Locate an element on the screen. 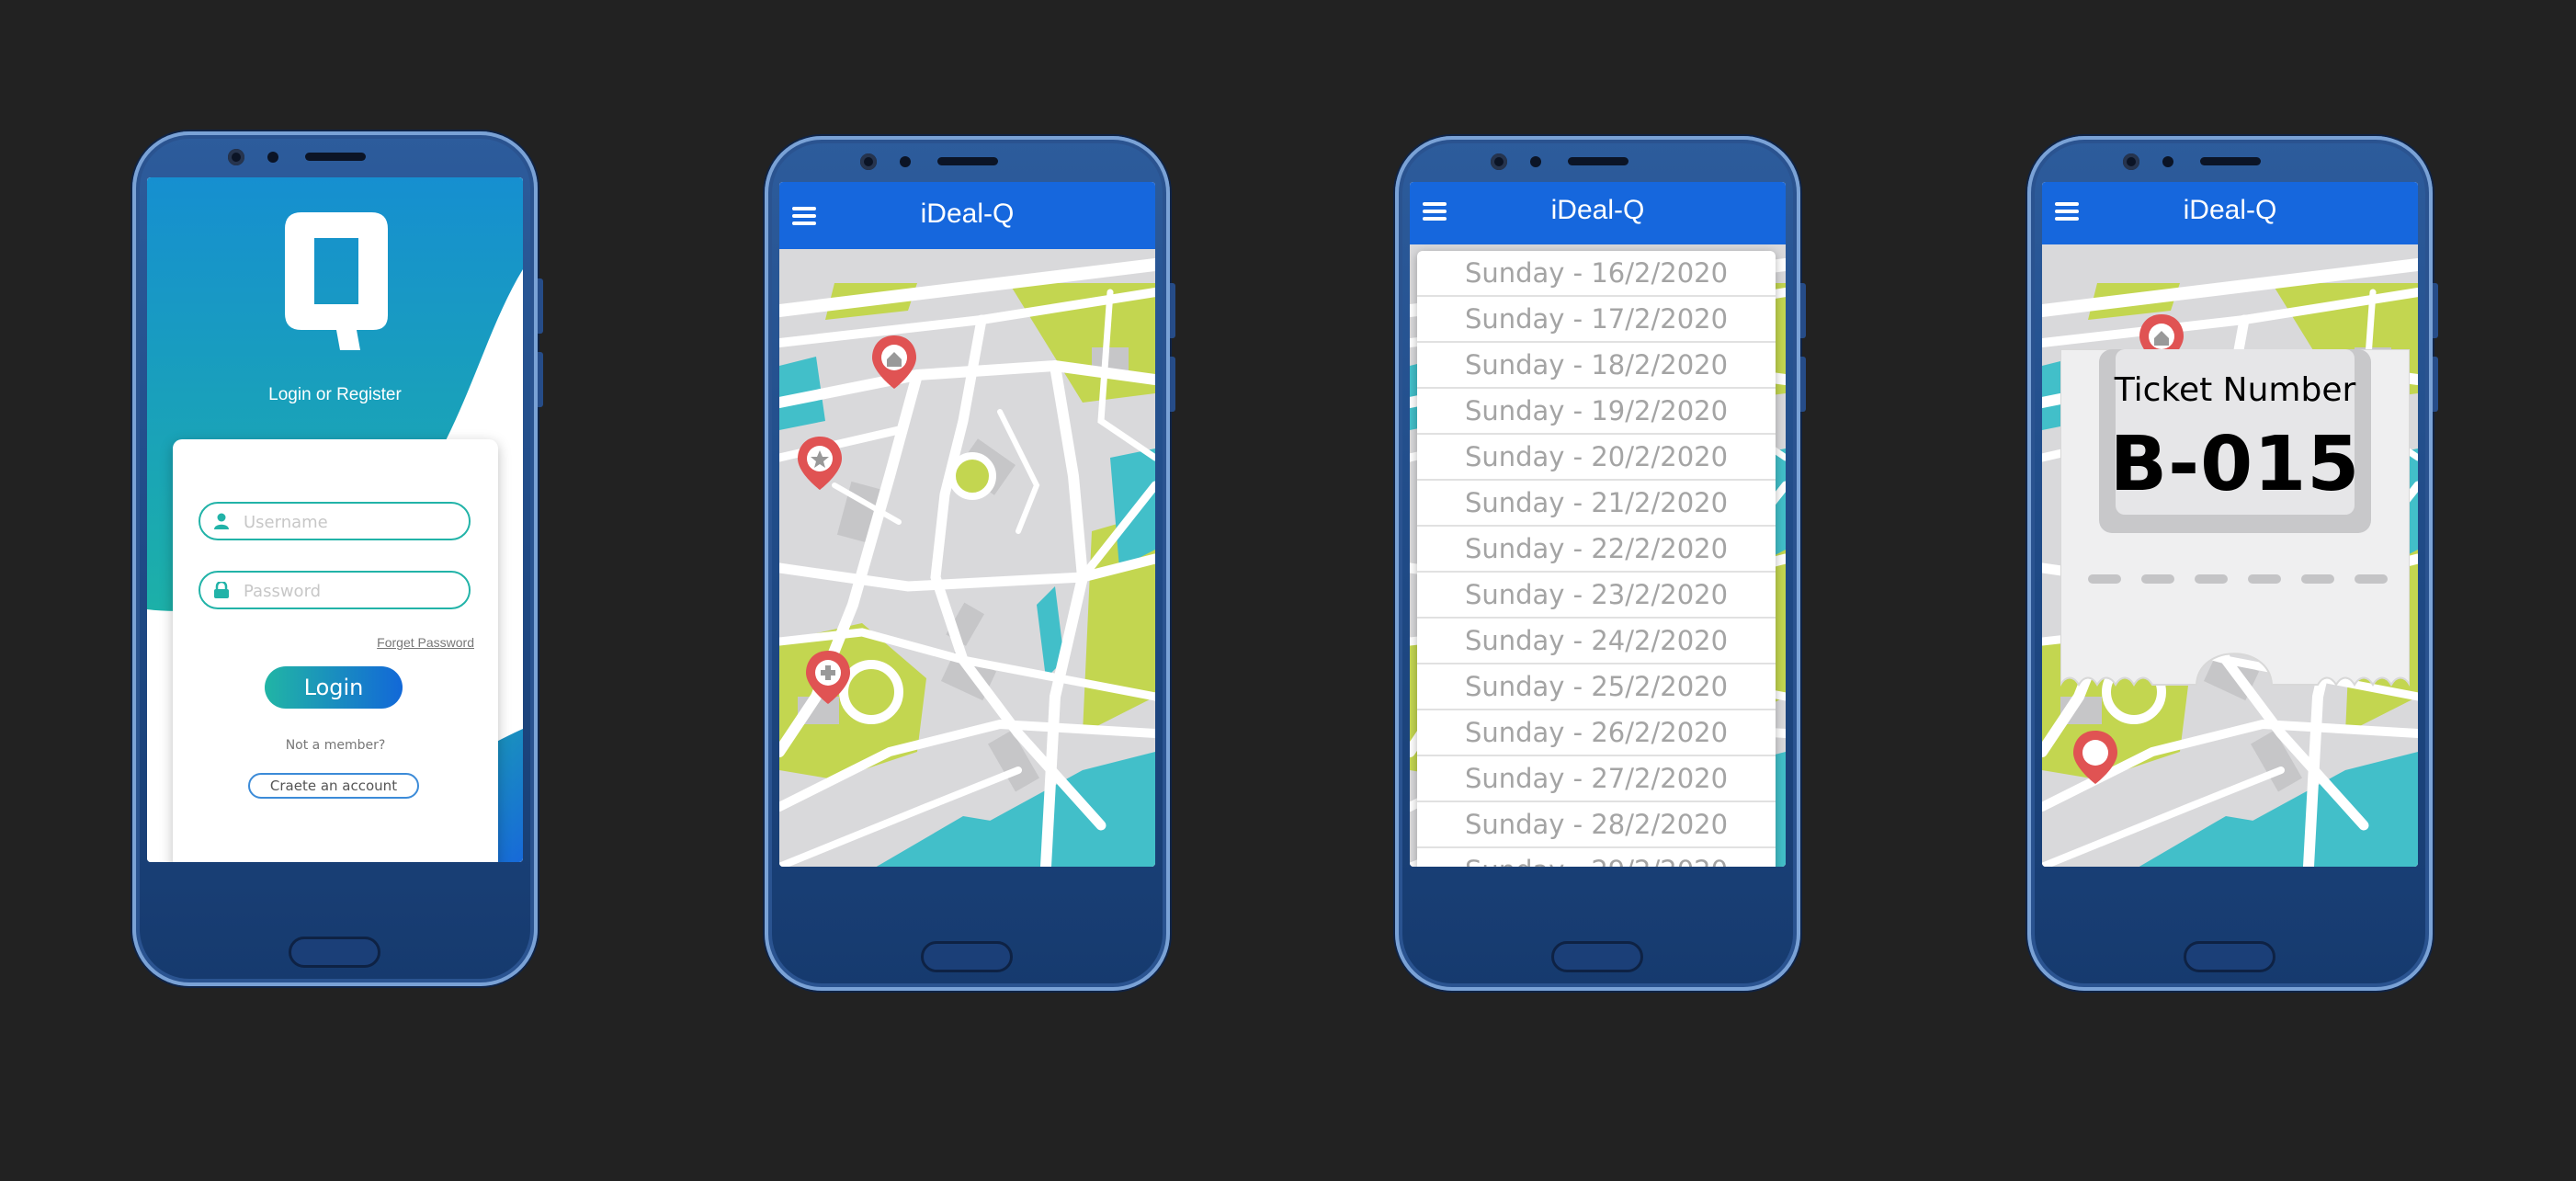  phone-map: iDeal-Q is located at coordinates (970, 563).